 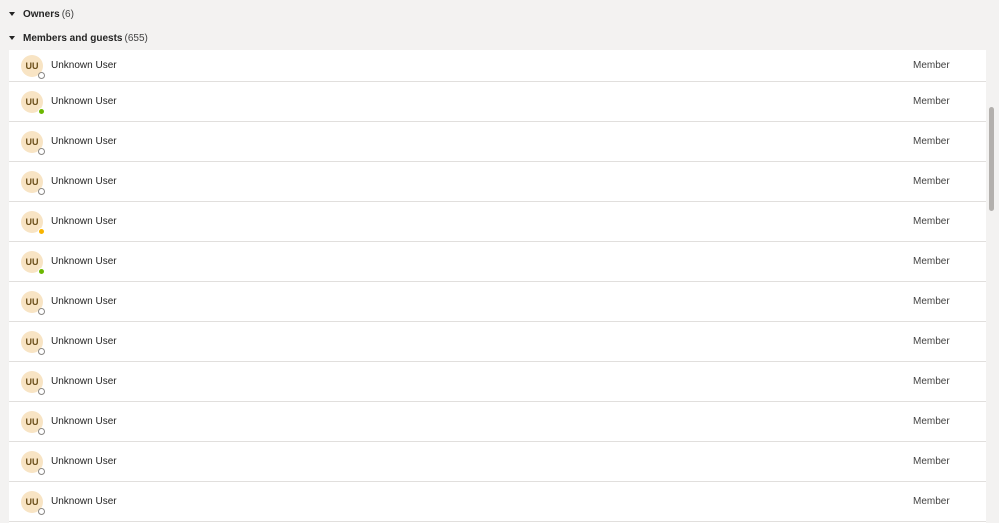 I want to click on owners-section-count: (6), so click(x=67, y=14).